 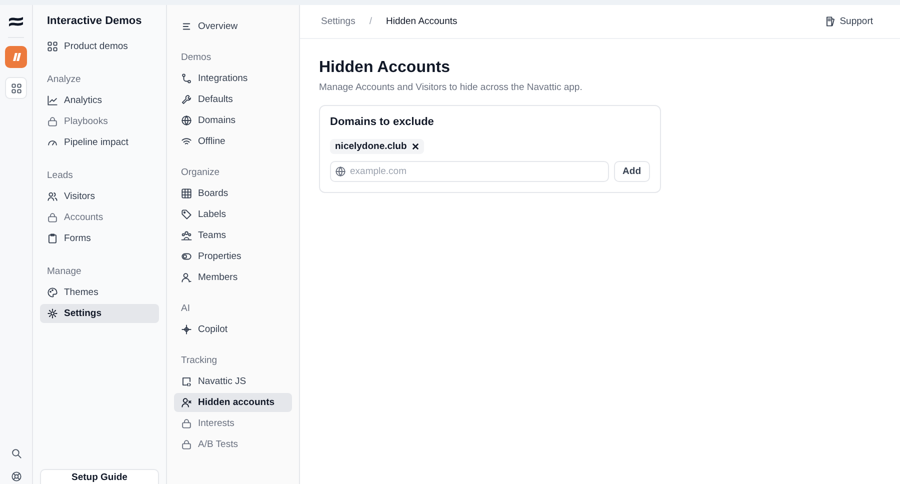 What do you see at coordinates (99, 217) in the screenshot?
I see `nav-item: Accounts` at bounding box center [99, 217].